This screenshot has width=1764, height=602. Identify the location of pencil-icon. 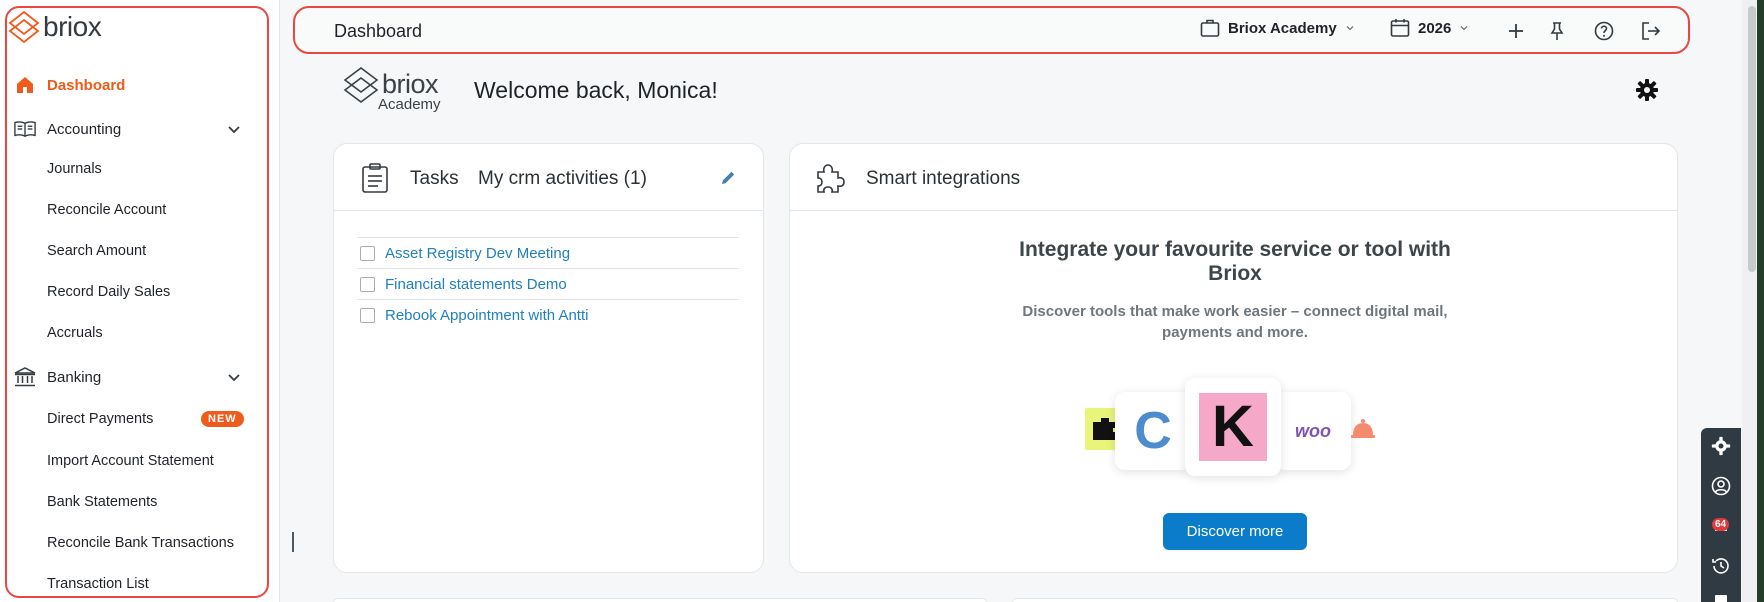
(728, 177).